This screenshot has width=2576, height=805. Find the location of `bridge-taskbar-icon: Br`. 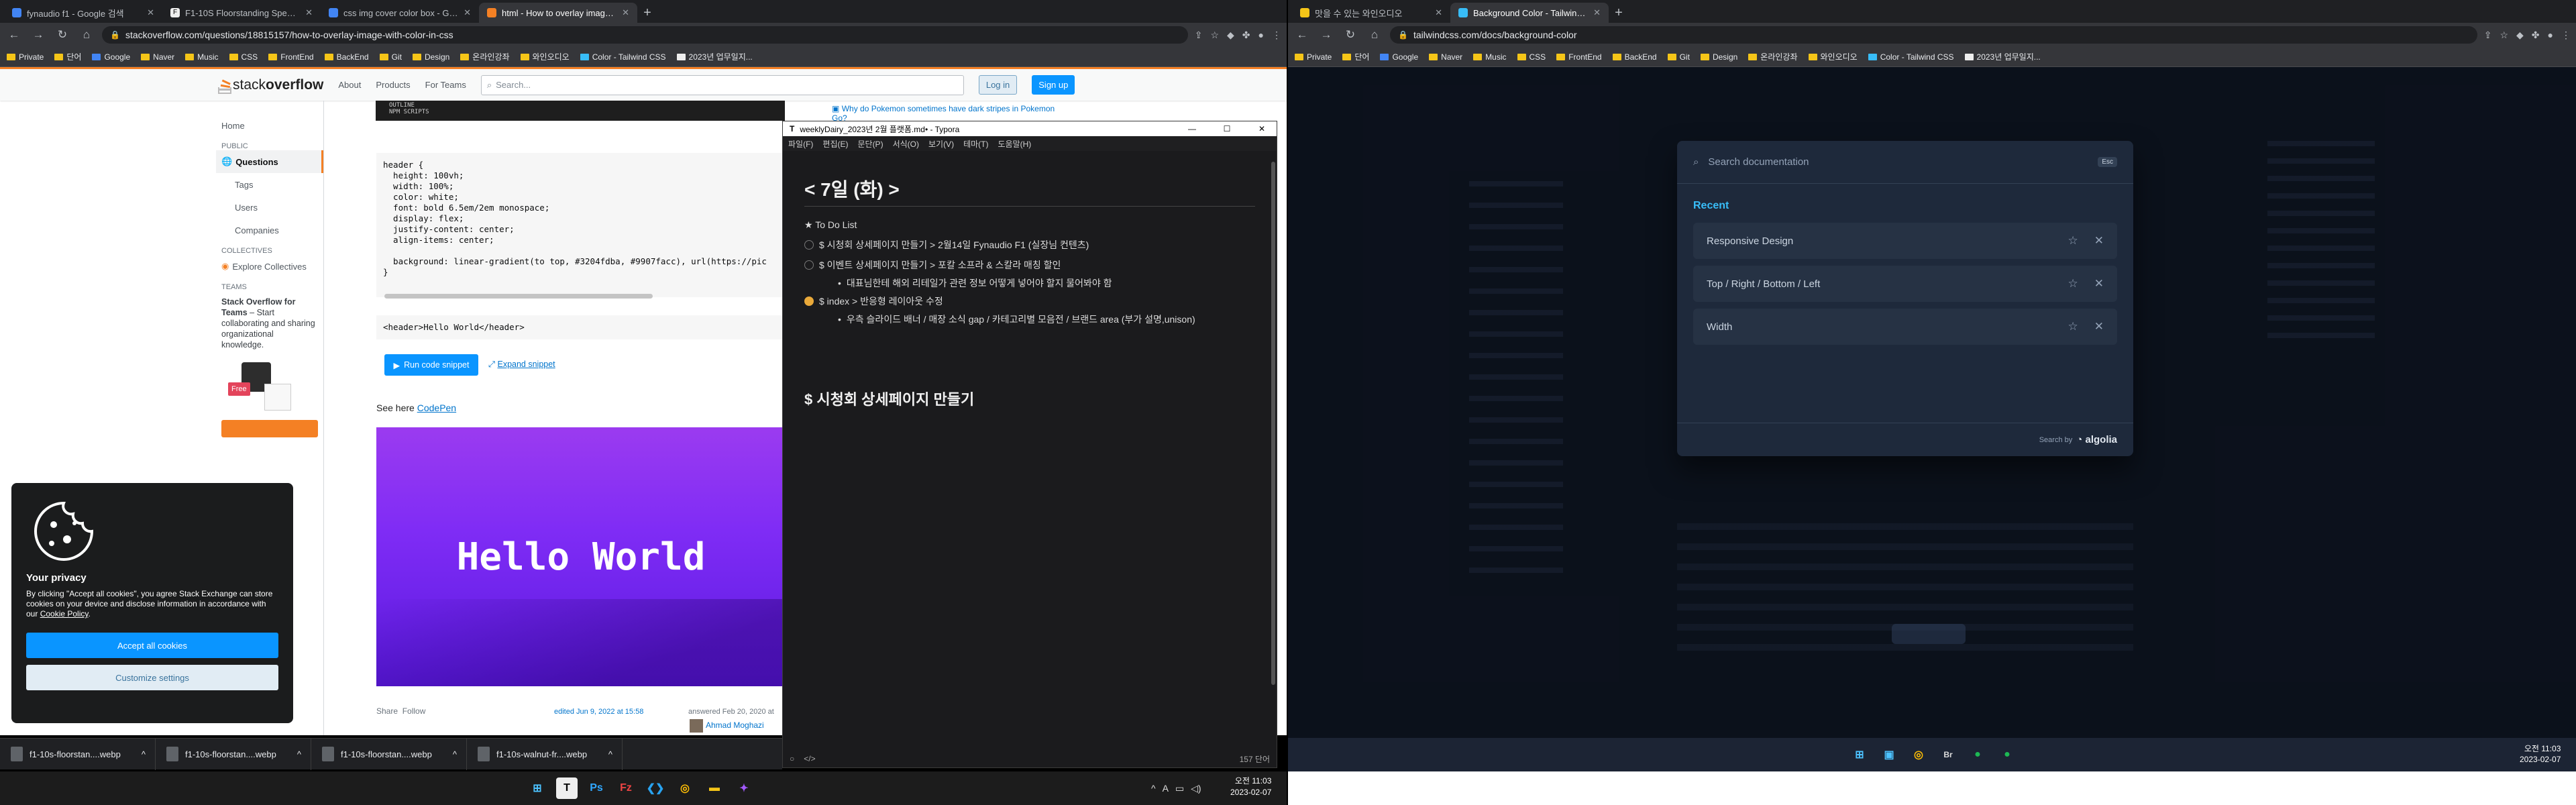

bridge-taskbar-icon: Br is located at coordinates (1948, 754).